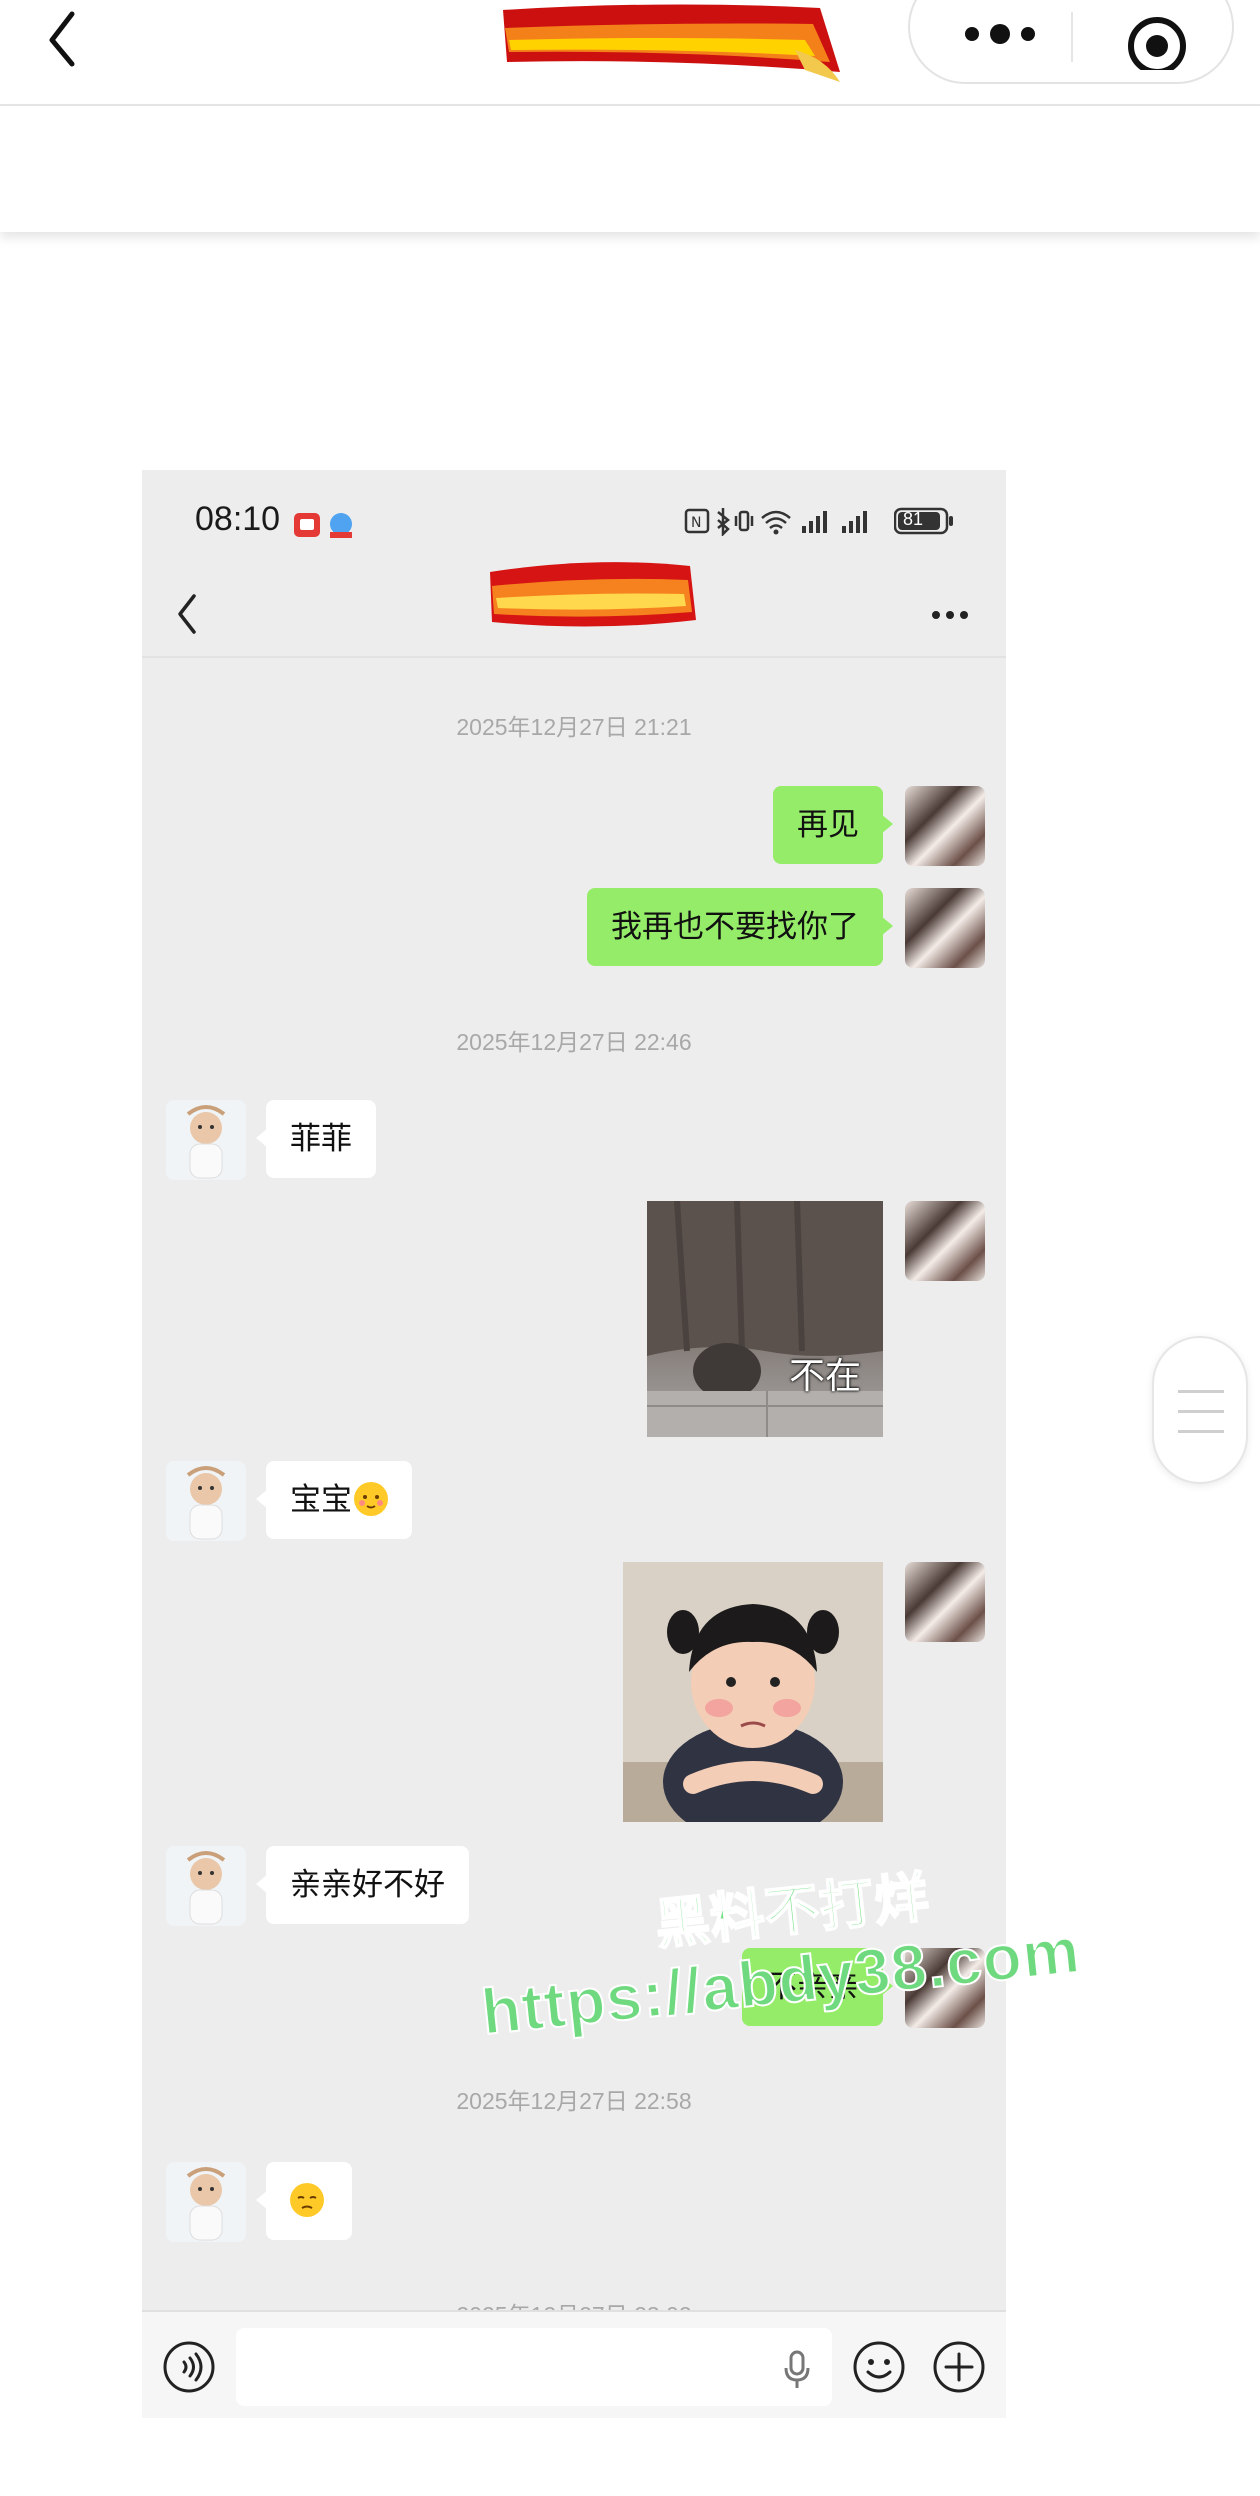 Image resolution: width=1260 pixels, height=2496 pixels. I want to click on floating-side-handle, so click(1200, 1410).